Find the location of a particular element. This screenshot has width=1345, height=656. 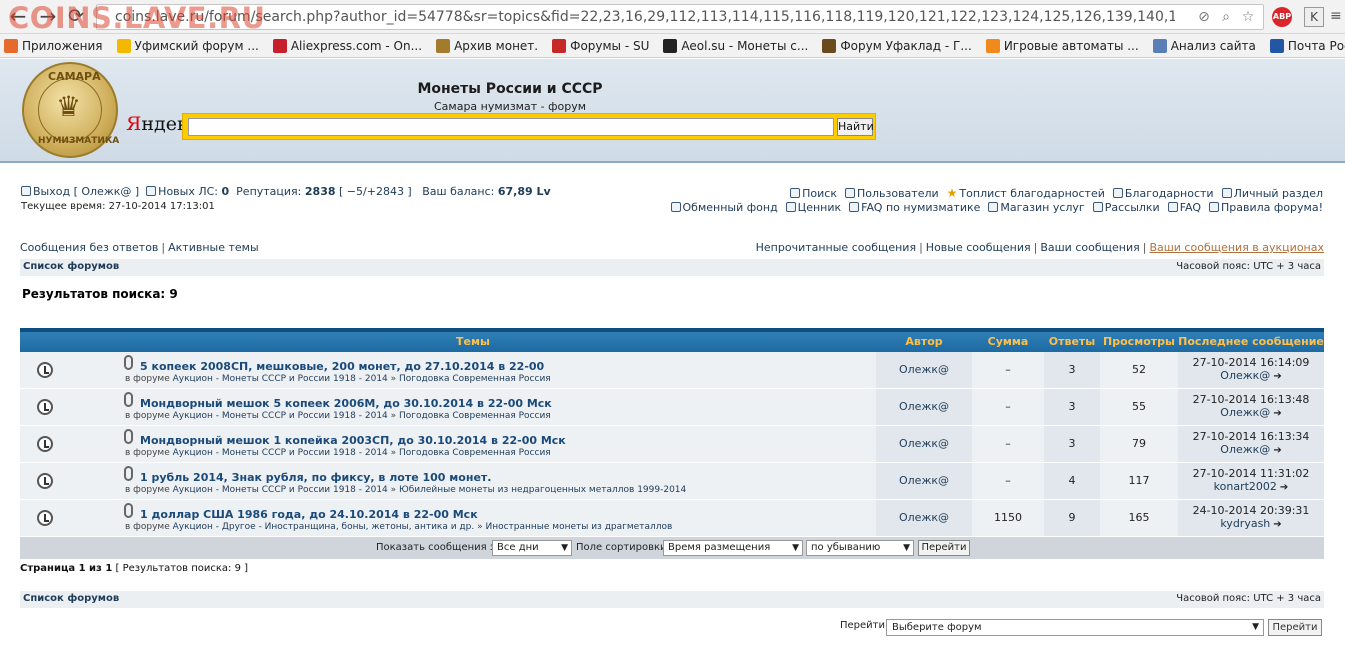

top-link: Обменный фонд is located at coordinates (724, 207).